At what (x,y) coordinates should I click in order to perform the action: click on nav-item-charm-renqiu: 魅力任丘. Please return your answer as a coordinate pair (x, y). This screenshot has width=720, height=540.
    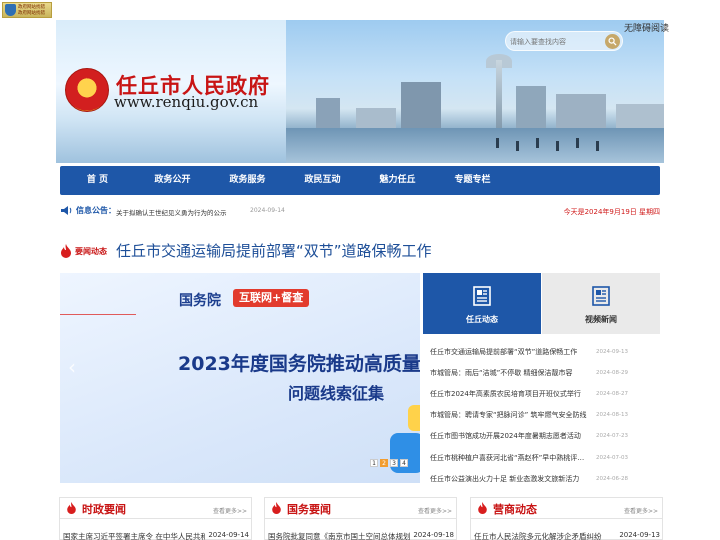
    Looking at the image, I should click on (397, 180).